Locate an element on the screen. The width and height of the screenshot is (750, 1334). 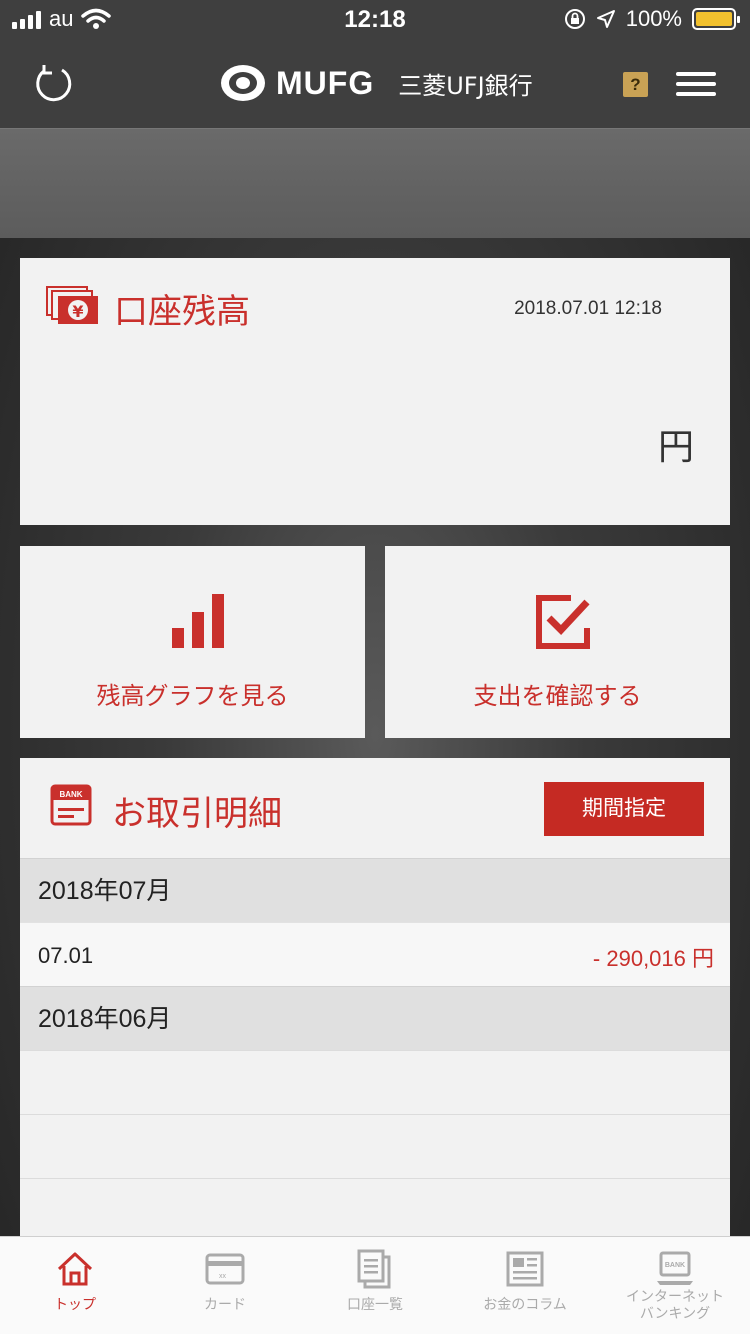
transaction-date: 07.01 is located at coordinates (66, 955).